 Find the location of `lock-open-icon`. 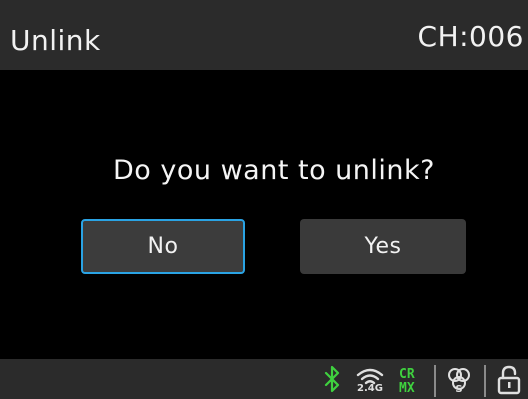

lock-open-icon is located at coordinates (509, 379).